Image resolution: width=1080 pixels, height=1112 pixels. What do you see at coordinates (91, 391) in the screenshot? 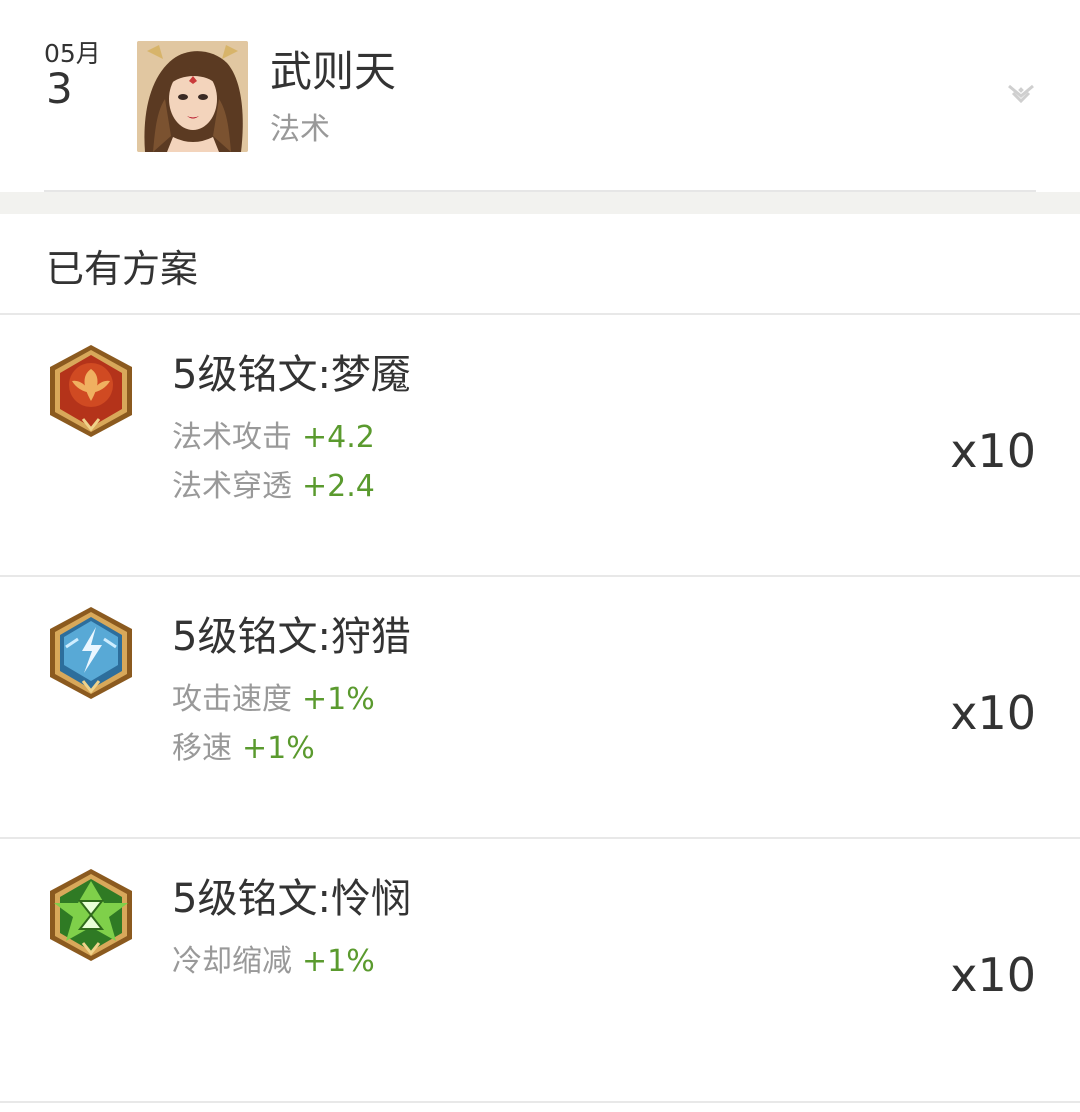
I see `red-rune-icon` at bounding box center [91, 391].